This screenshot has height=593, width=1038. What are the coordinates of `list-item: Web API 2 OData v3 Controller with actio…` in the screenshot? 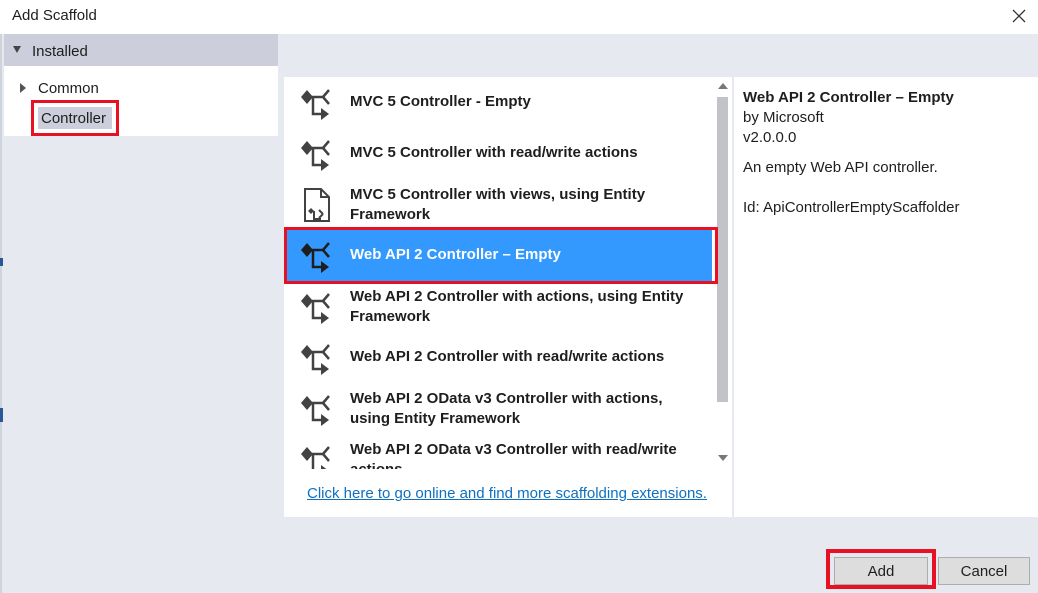 It's located at (498, 408).